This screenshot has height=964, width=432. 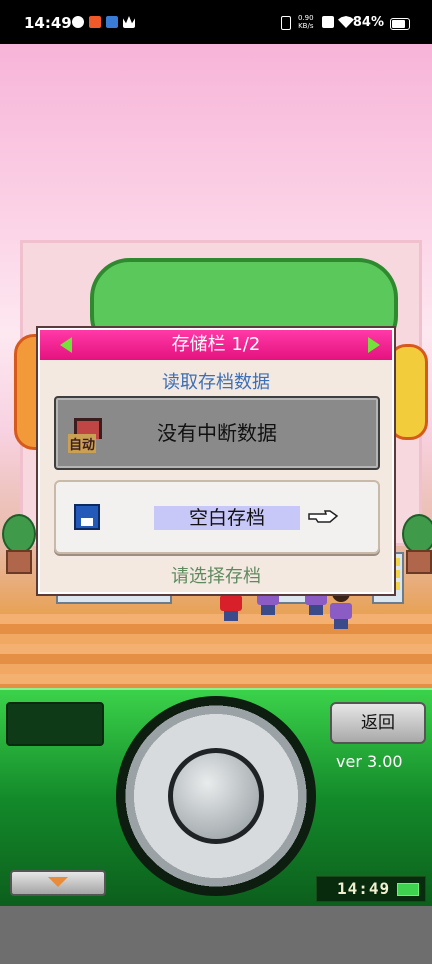 I want to click on data-off-icon, so click(x=328, y=22).